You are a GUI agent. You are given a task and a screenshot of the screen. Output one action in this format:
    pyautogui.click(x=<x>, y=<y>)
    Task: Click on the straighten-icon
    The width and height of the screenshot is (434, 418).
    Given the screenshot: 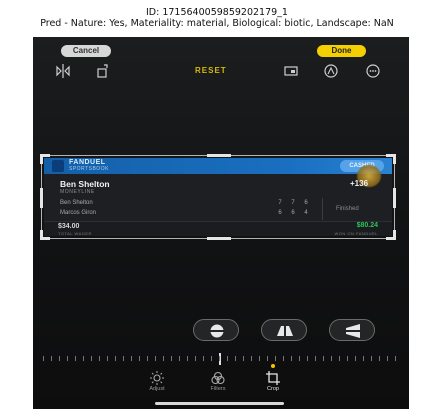 What is the action you would take?
    pyautogui.click(x=217, y=331)
    